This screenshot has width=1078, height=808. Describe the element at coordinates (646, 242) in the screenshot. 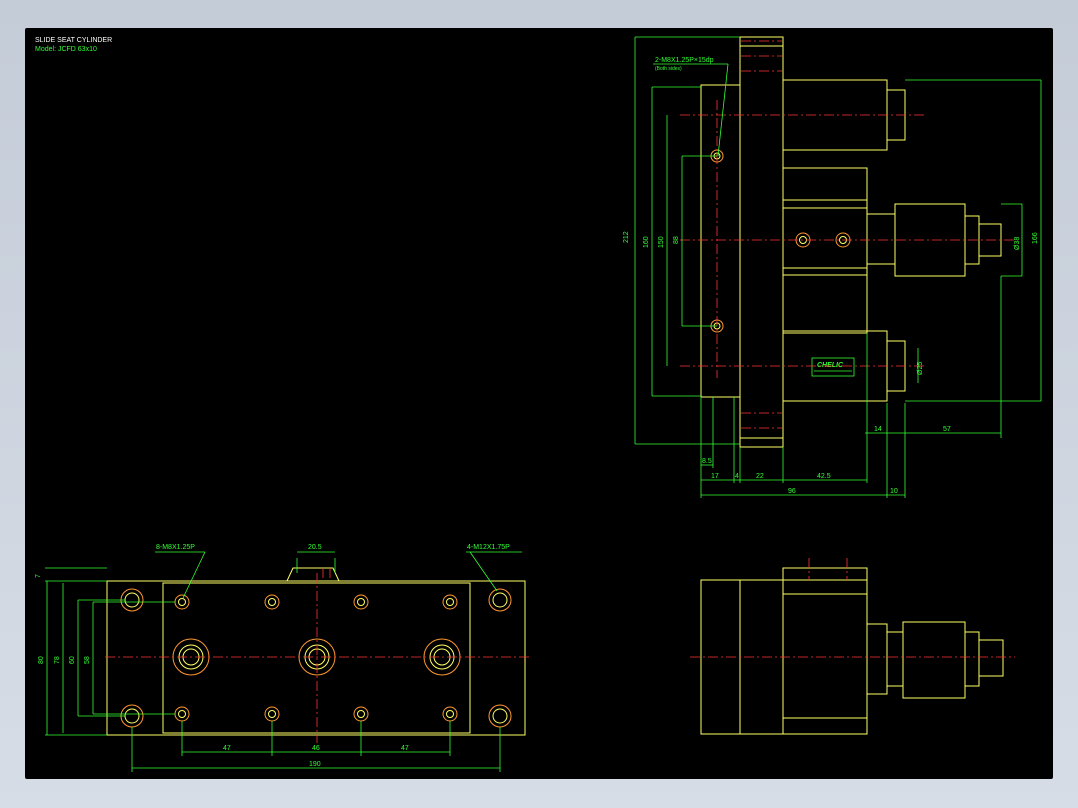

I see `dim-160: 160` at that location.